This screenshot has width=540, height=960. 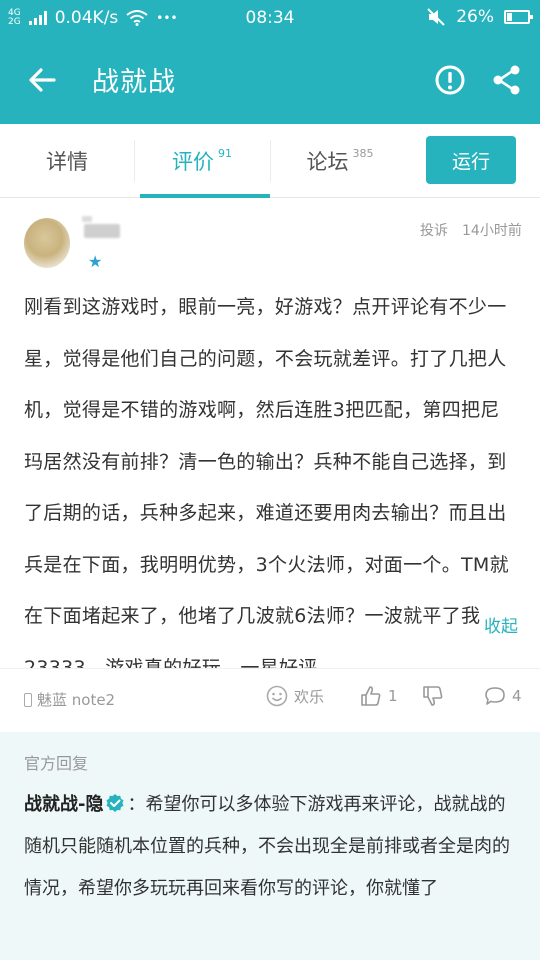 I want to click on device-info: 魅蓝 note2, so click(x=69, y=699).